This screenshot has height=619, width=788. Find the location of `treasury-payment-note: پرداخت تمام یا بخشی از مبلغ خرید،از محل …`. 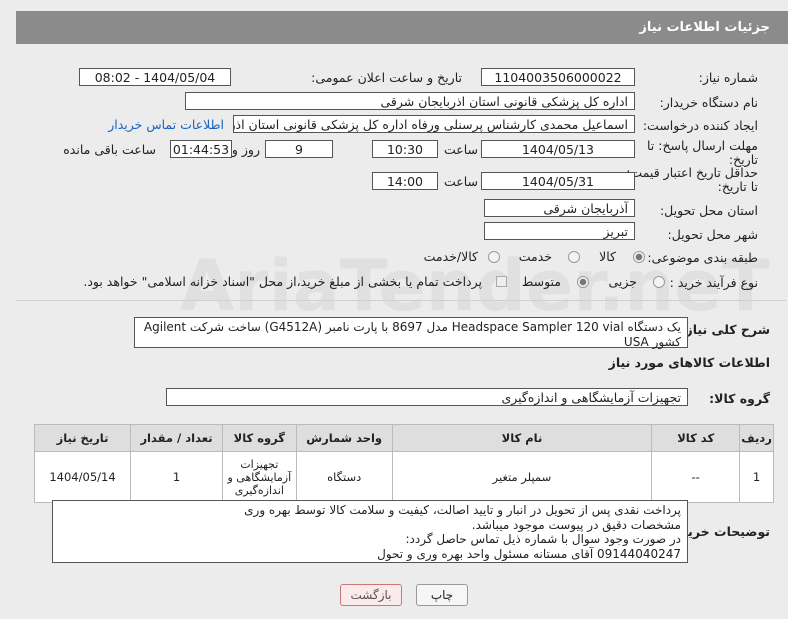

treasury-payment-note: پرداخت تمام یا بخشی از مبلغ خرید،از محل … is located at coordinates (282, 281).